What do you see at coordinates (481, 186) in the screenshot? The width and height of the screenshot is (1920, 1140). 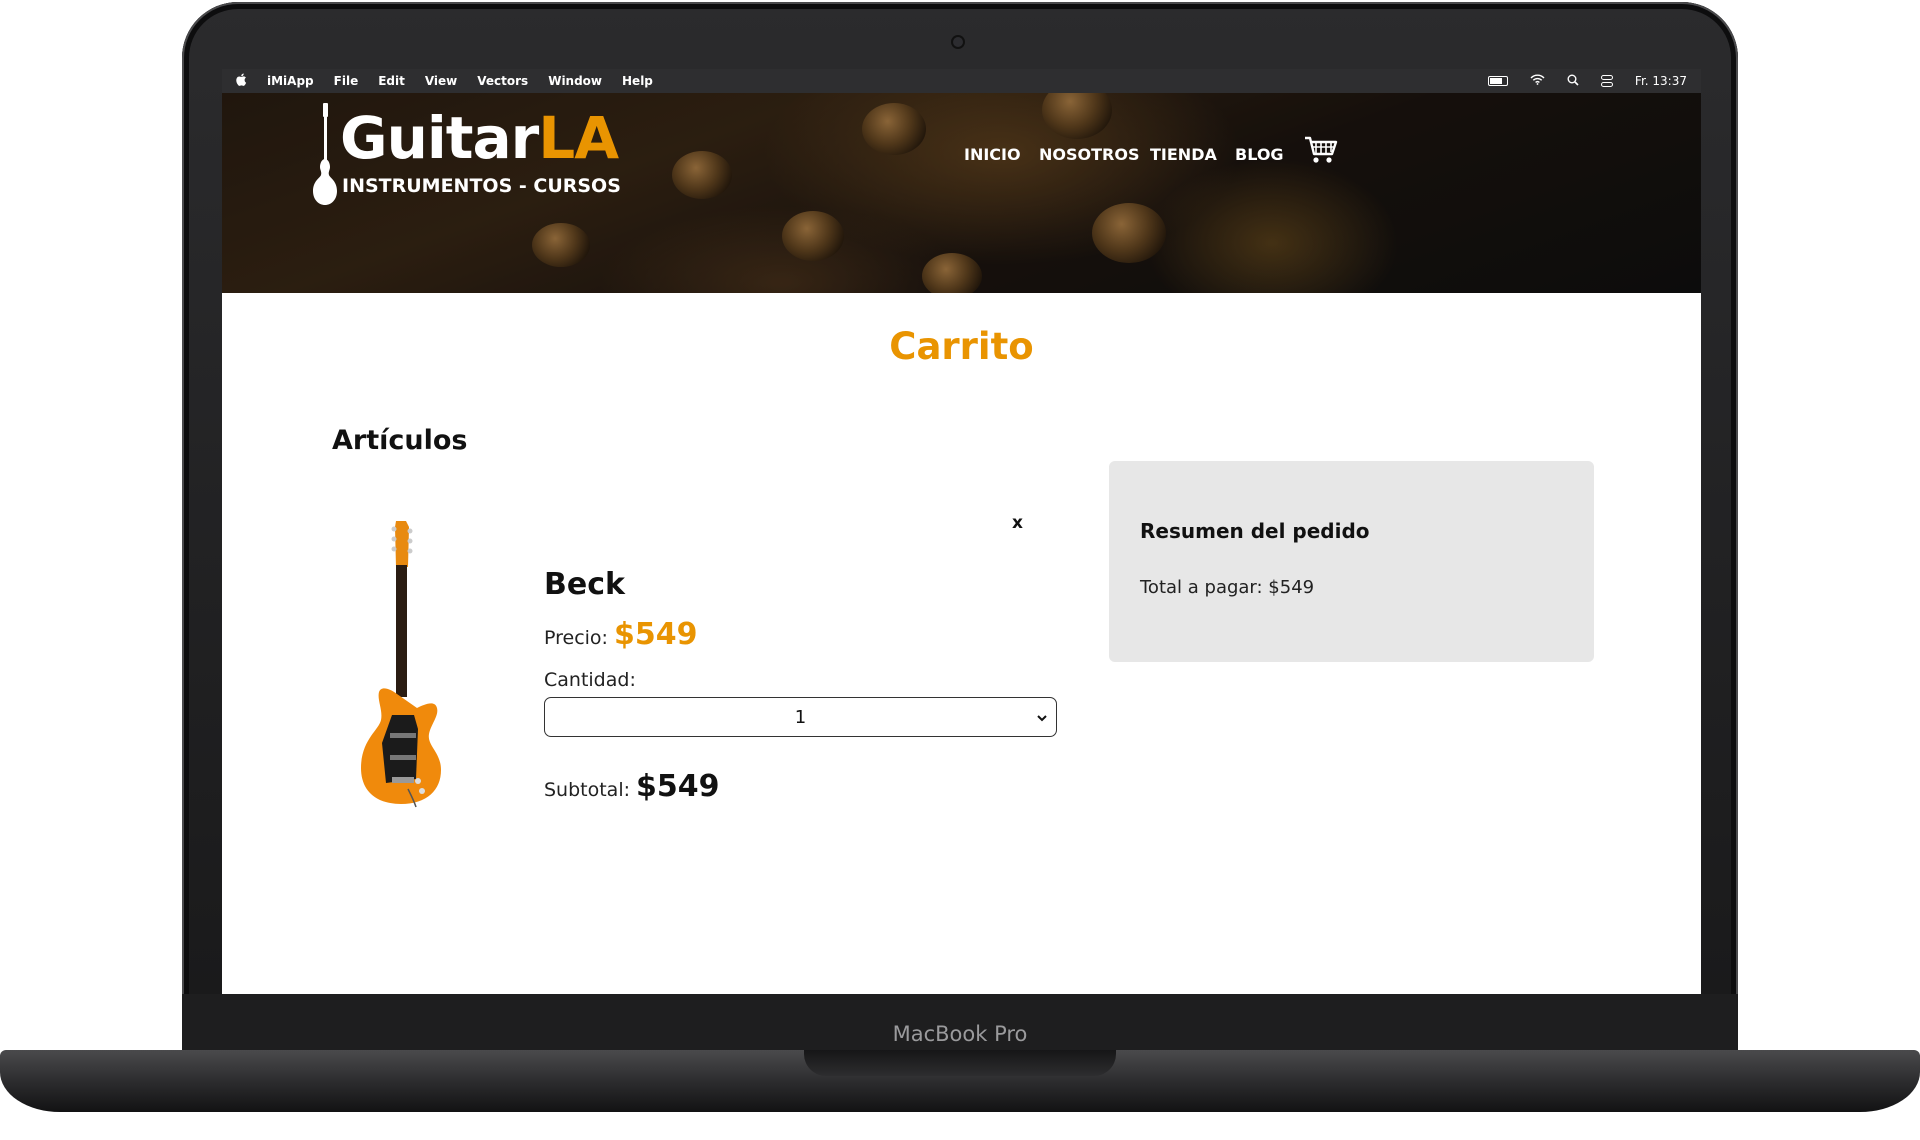 I see `logo-tagline: INSTRUMENTOS - CURSOS` at bounding box center [481, 186].